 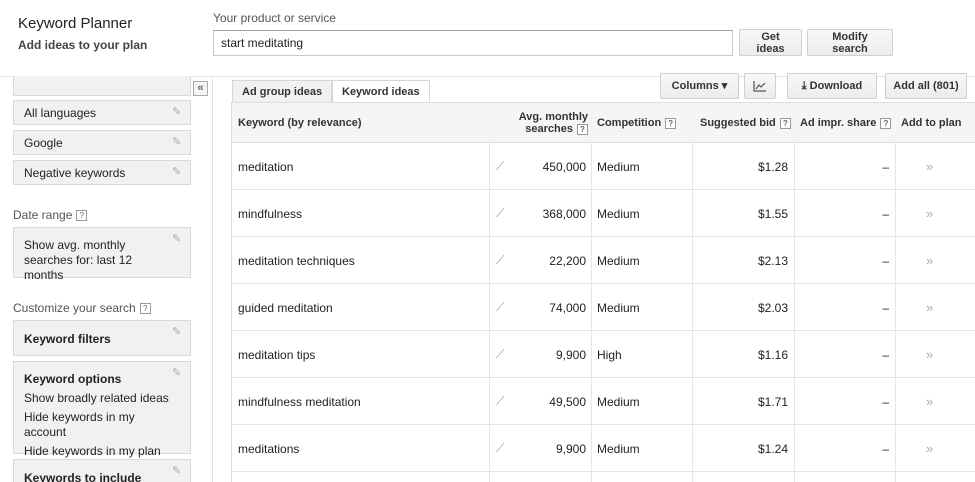 I want to click on table-row: mindfulness ⟋ 368,000 Medium $1.55 – », so click(x=603, y=213).